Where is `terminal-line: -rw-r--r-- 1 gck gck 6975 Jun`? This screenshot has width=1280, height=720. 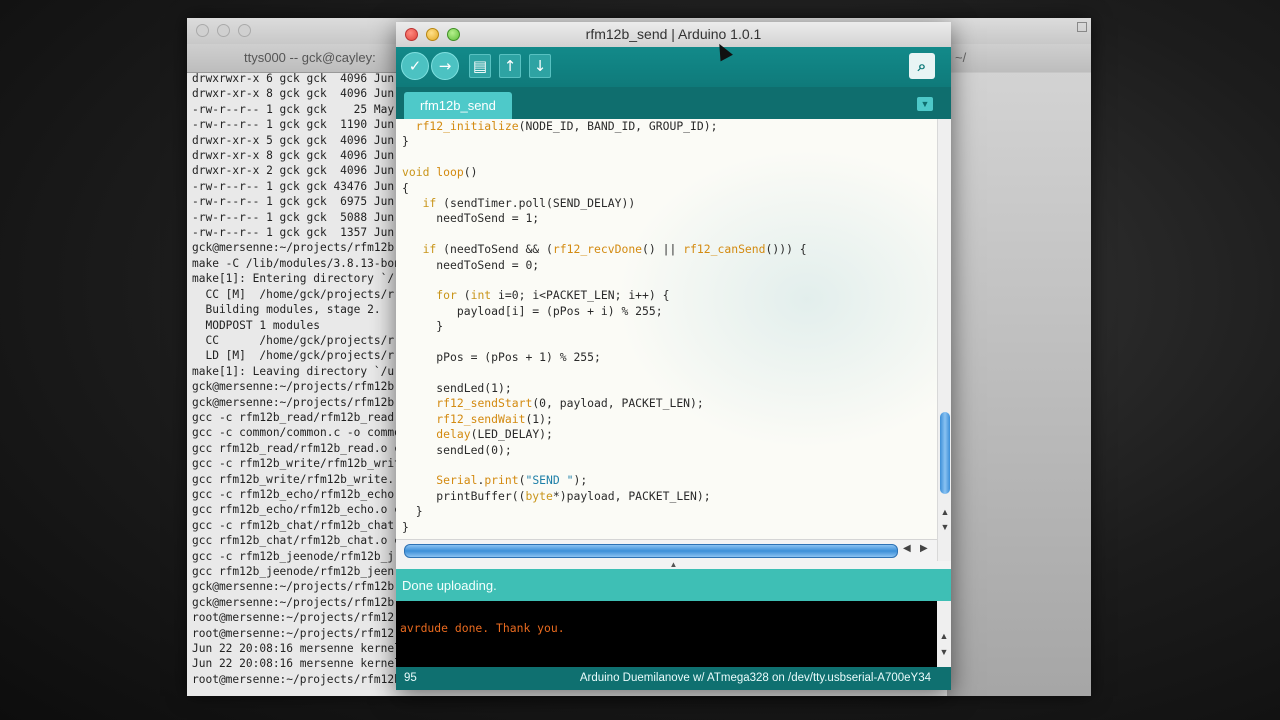
terminal-line: -rw-r--r-- 1 gck gck 6975 Jun is located at coordinates (293, 202).